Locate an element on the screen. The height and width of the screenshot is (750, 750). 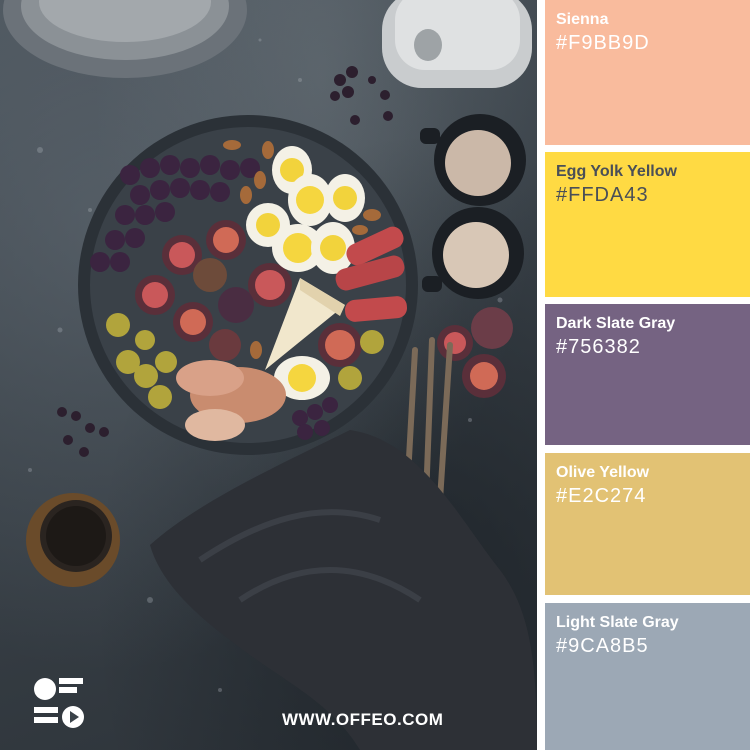
swatch-name: Dark Slate Gray is located at coordinates (616, 323).